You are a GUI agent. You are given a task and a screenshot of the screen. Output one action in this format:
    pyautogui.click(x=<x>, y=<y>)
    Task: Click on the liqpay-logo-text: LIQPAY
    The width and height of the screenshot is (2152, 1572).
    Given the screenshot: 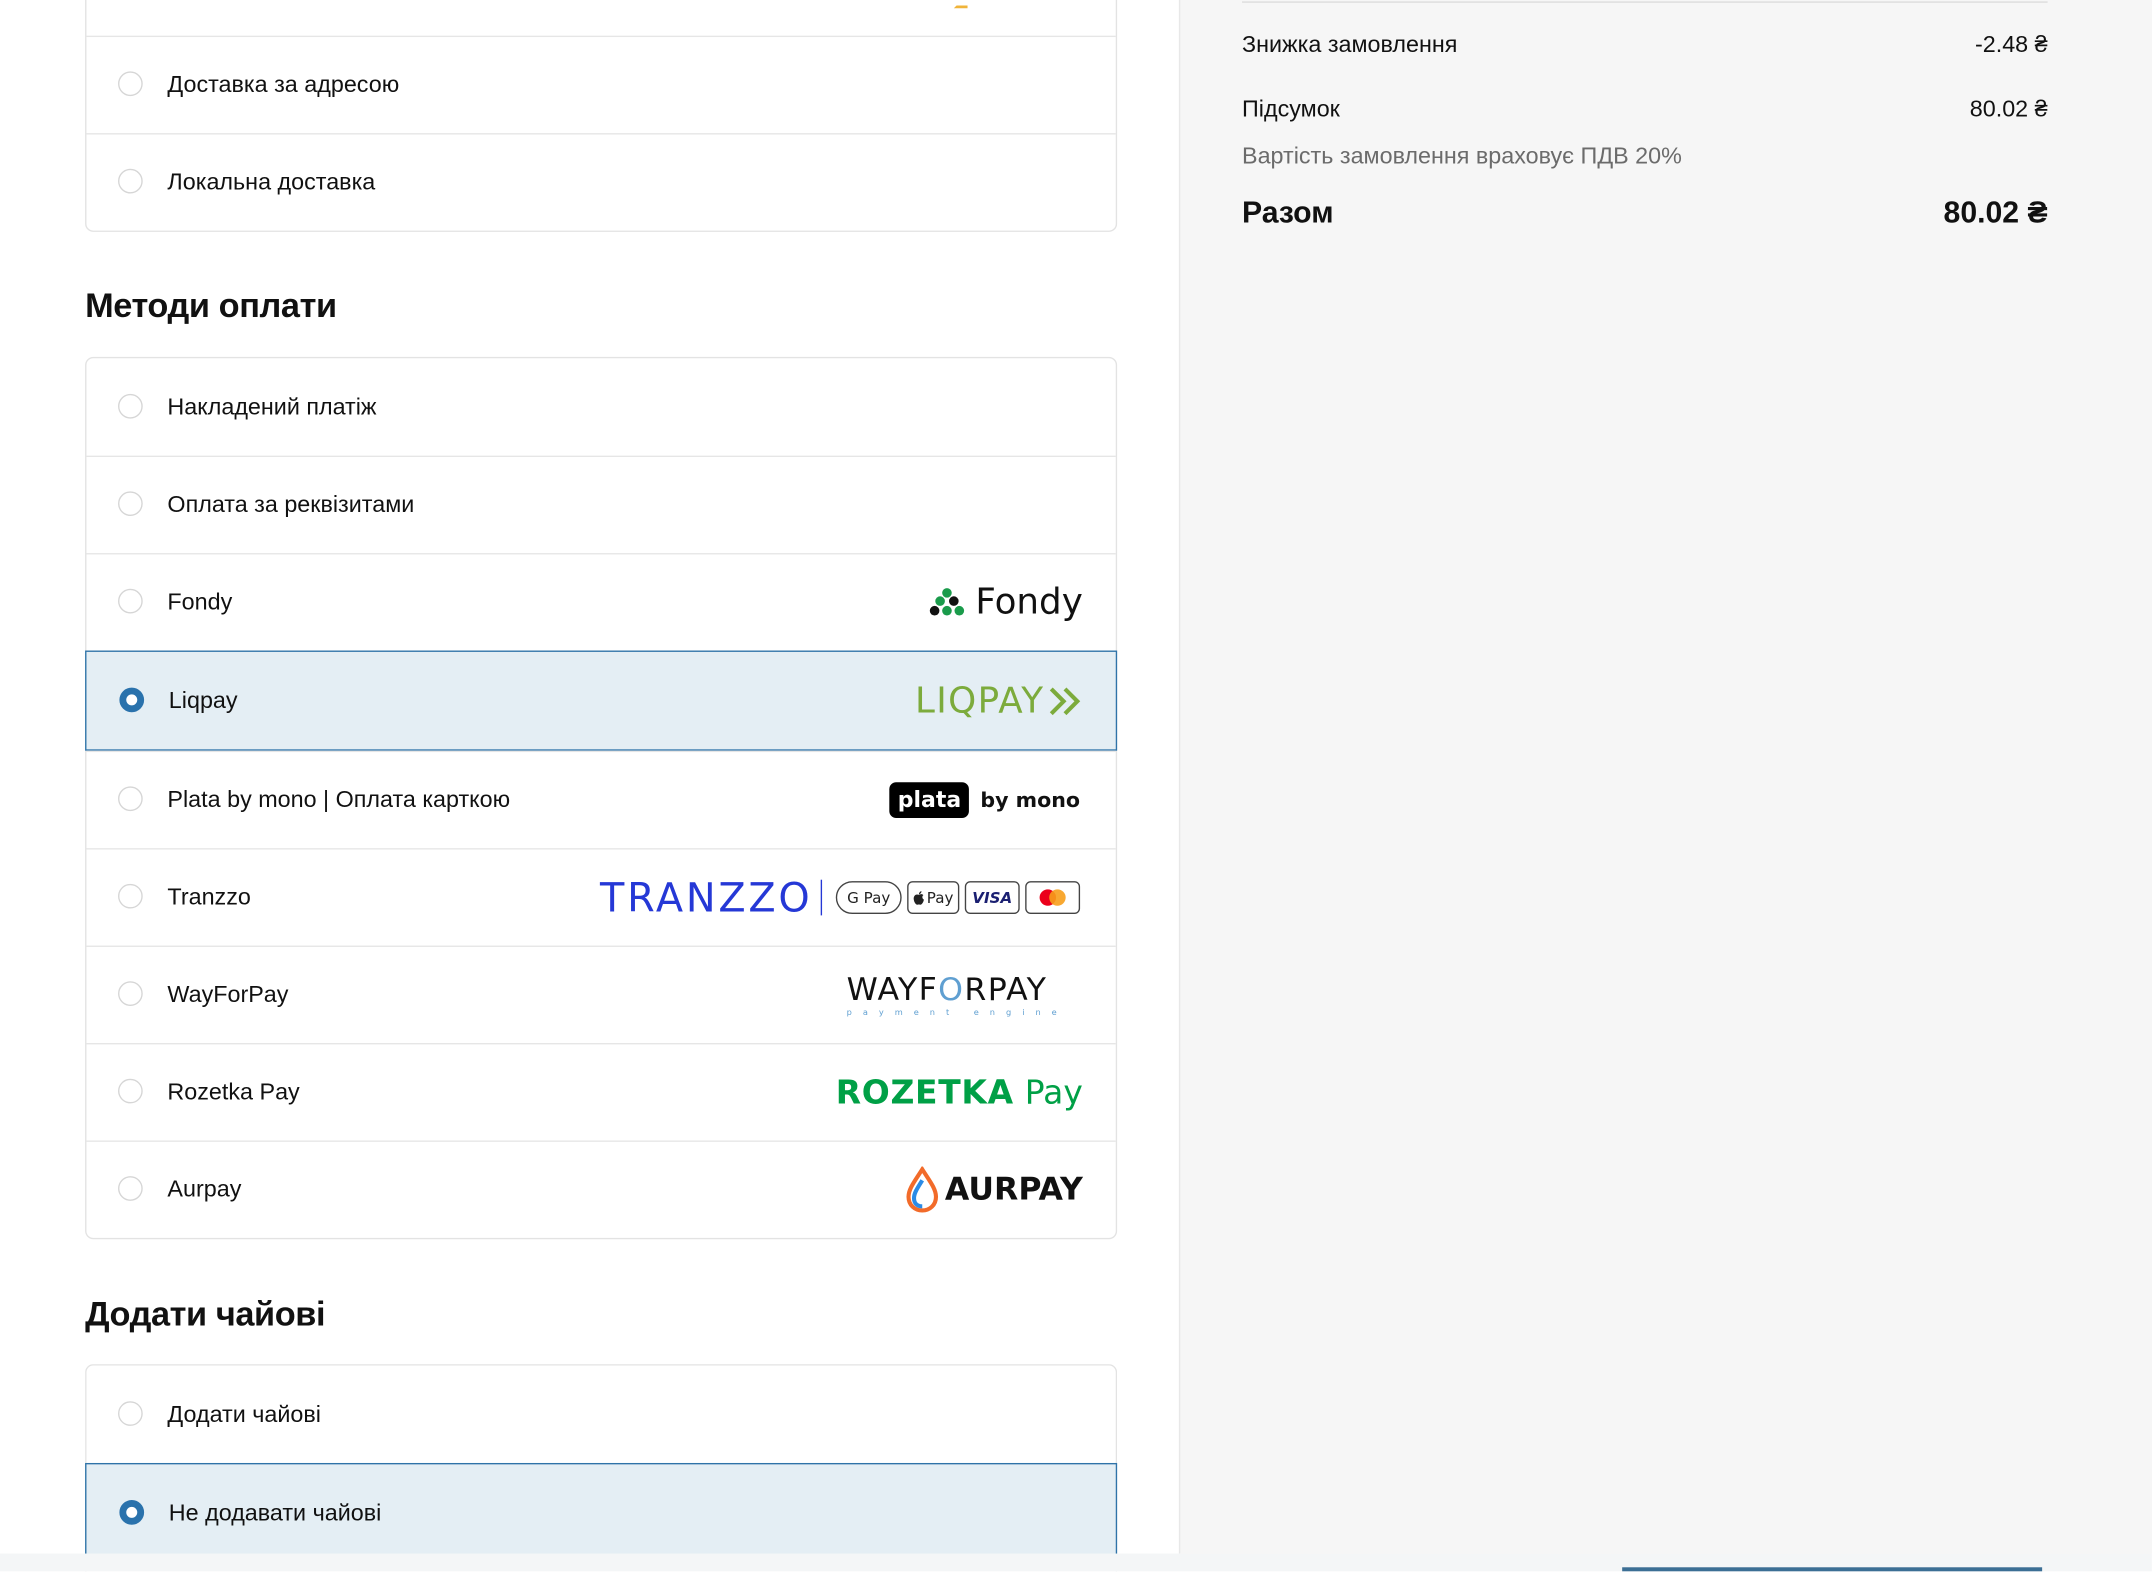 What is the action you would take?
    pyautogui.click(x=979, y=701)
    